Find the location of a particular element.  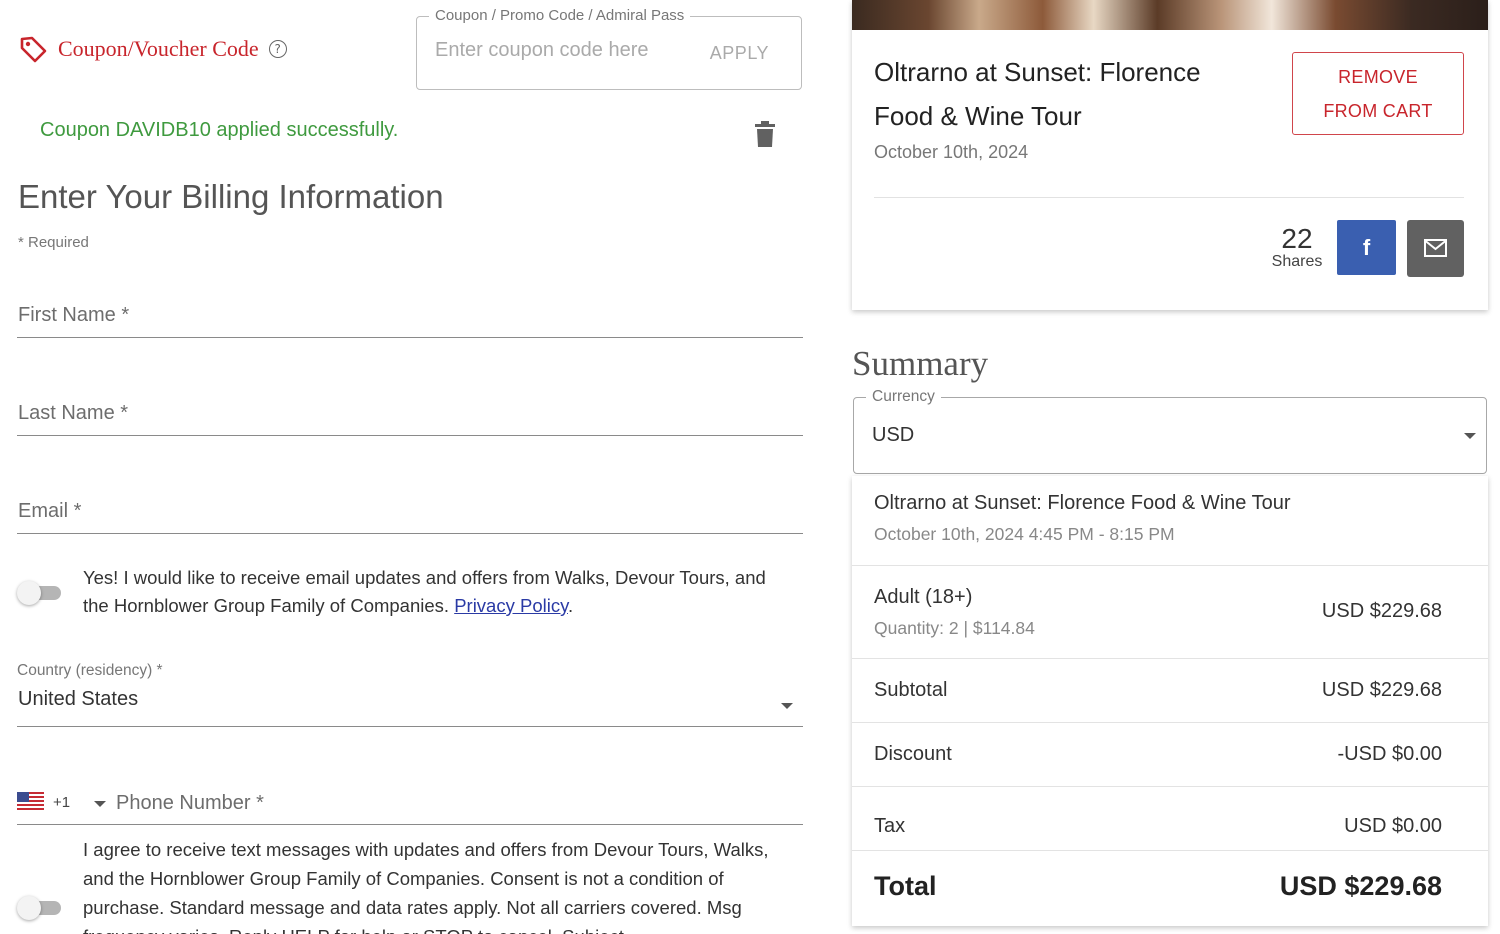

summary-discount-row: Discount -USD $0.00 is located at coordinates (1170, 755).